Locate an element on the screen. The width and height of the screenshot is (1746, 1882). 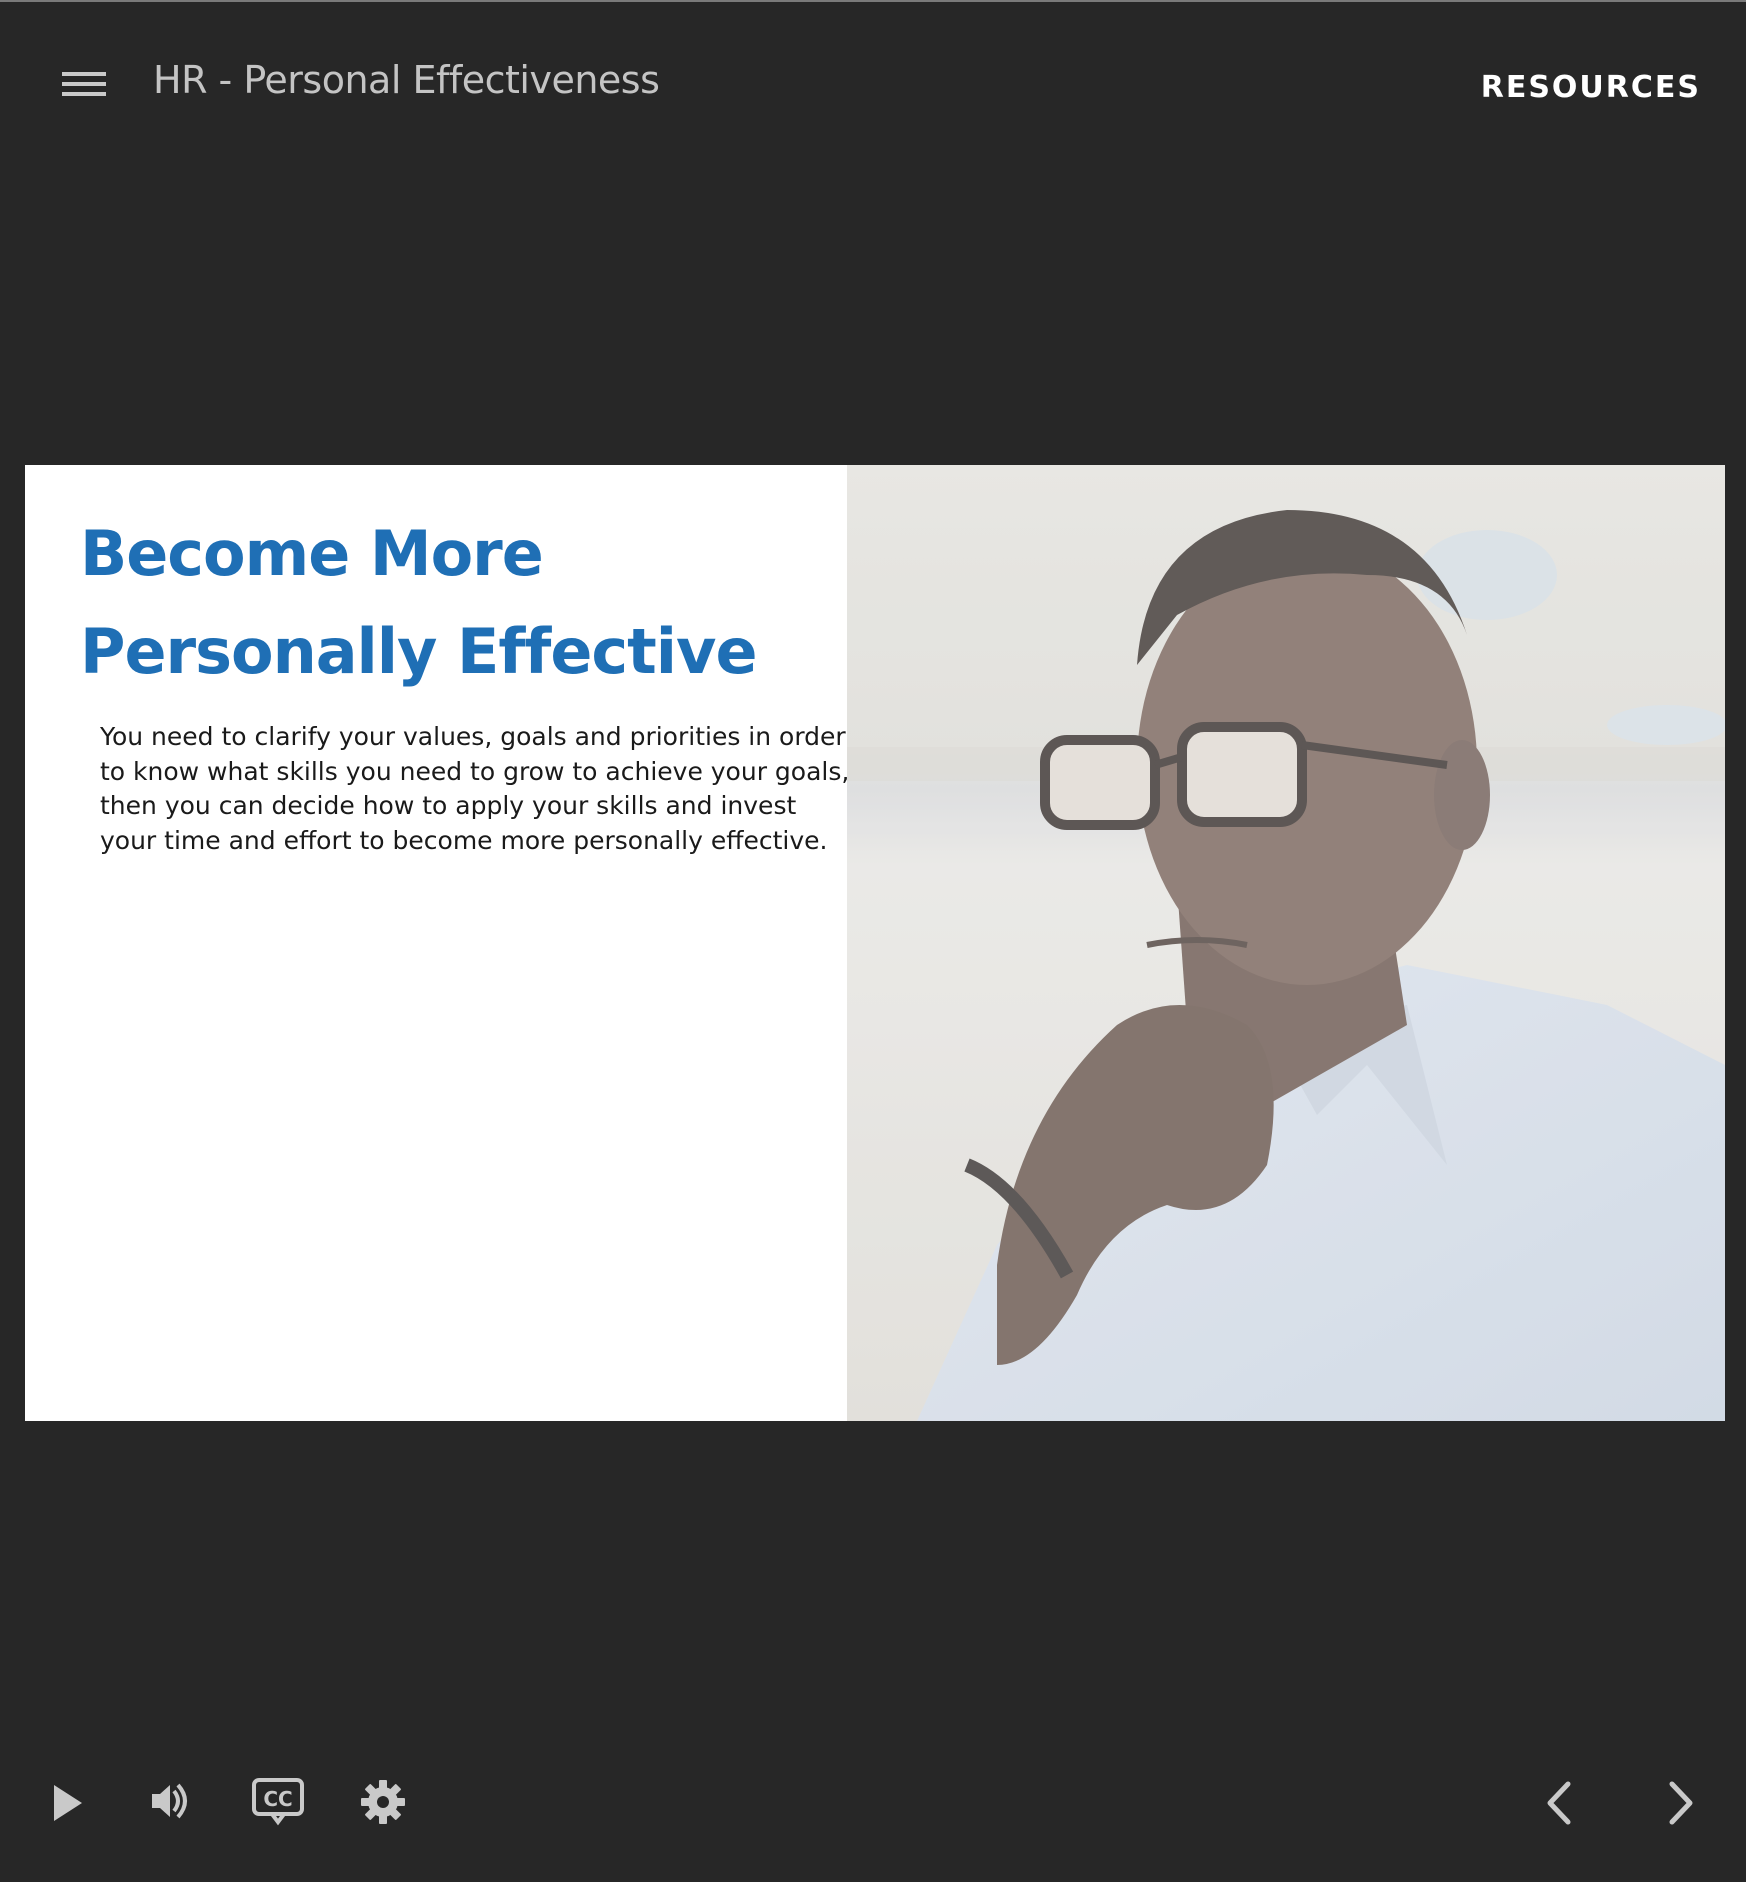
gear-icon is located at coordinates (383, 1802).